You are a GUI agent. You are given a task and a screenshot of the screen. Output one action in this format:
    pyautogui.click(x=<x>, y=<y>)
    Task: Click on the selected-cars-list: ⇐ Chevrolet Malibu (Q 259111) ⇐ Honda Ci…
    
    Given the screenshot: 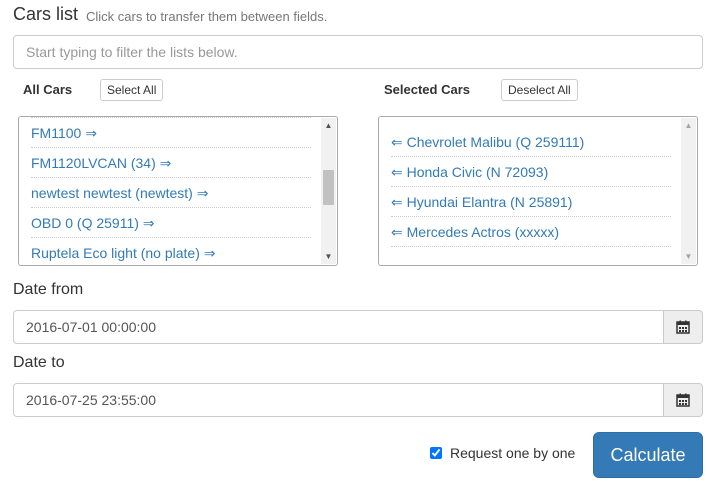 What is the action you would take?
    pyautogui.click(x=538, y=191)
    